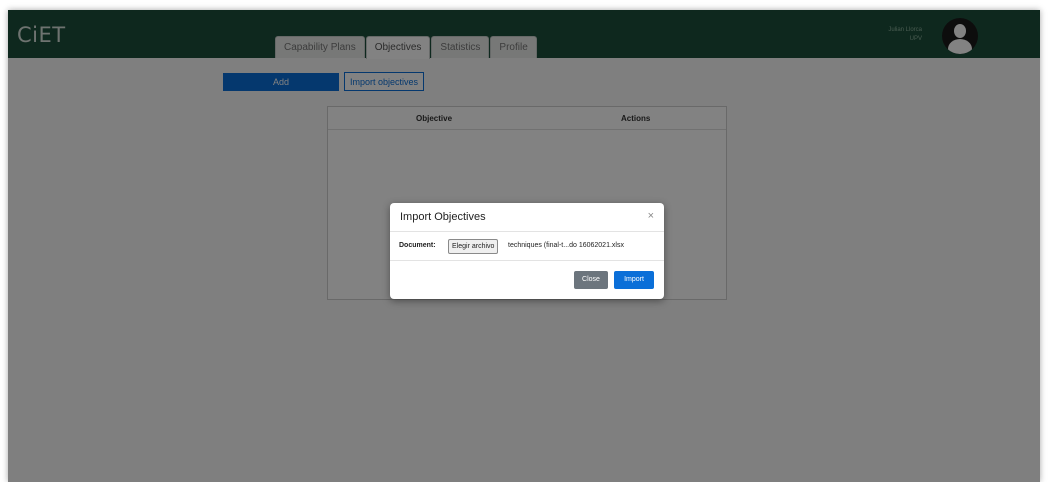 This screenshot has width=1049, height=482. What do you see at coordinates (651, 216) in the screenshot?
I see `close-icon: ×` at bounding box center [651, 216].